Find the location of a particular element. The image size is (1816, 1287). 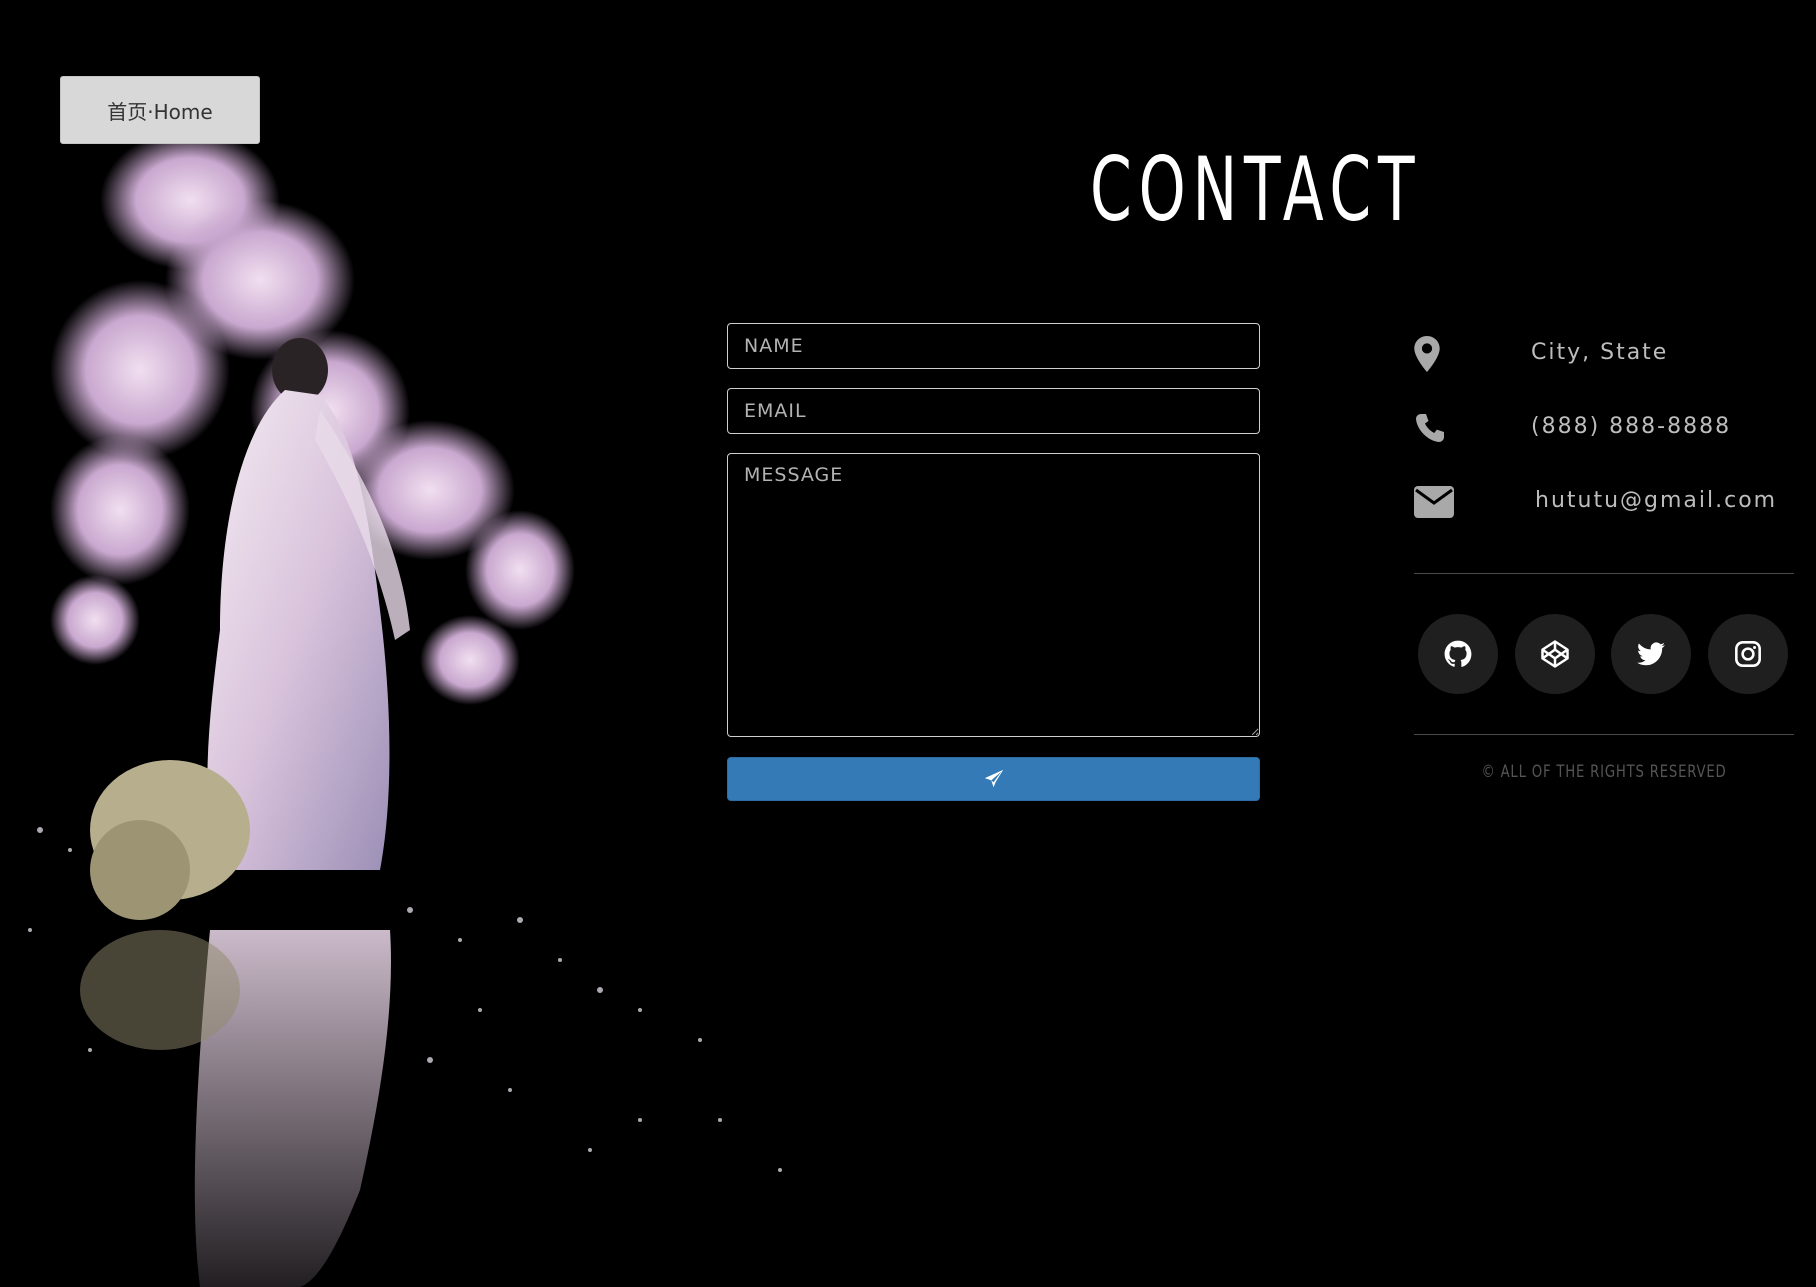

contact-form is located at coordinates (993, 562).